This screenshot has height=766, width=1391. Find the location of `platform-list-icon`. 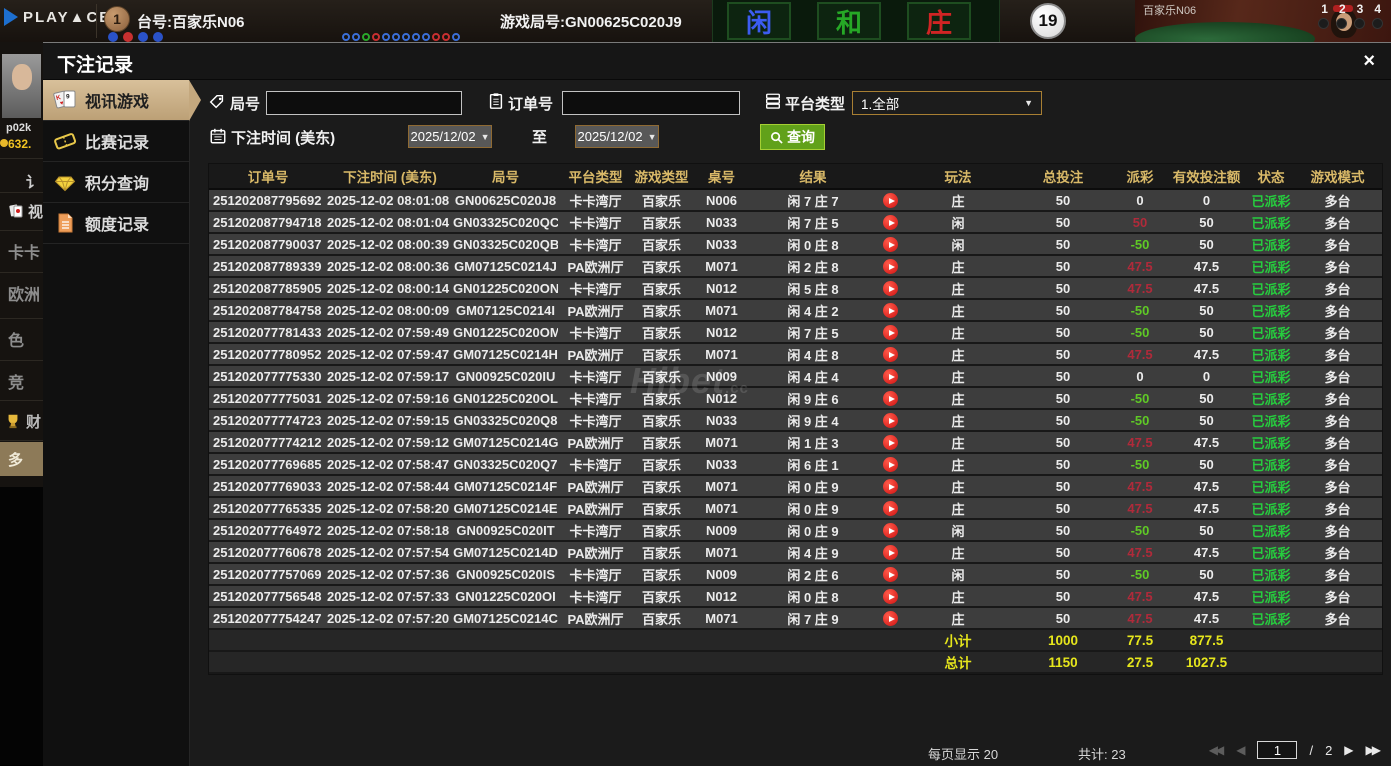

platform-list-icon is located at coordinates (773, 101).